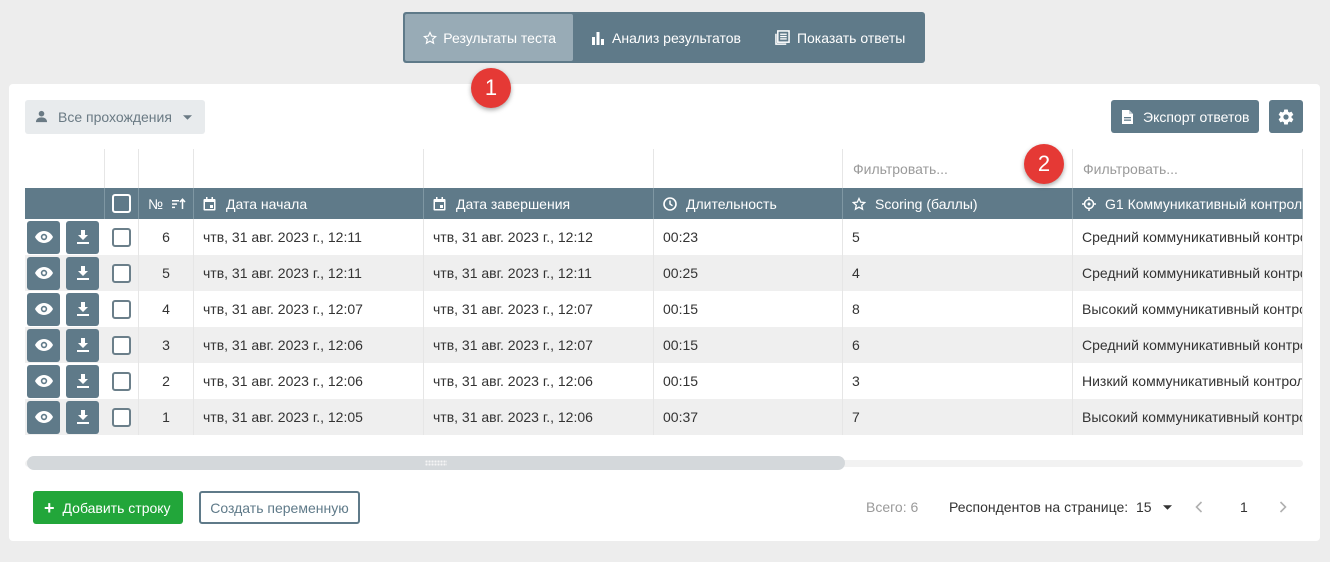 This screenshot has height=562, width=1330. I want to click on current-page: 1, so click(1244, 507).